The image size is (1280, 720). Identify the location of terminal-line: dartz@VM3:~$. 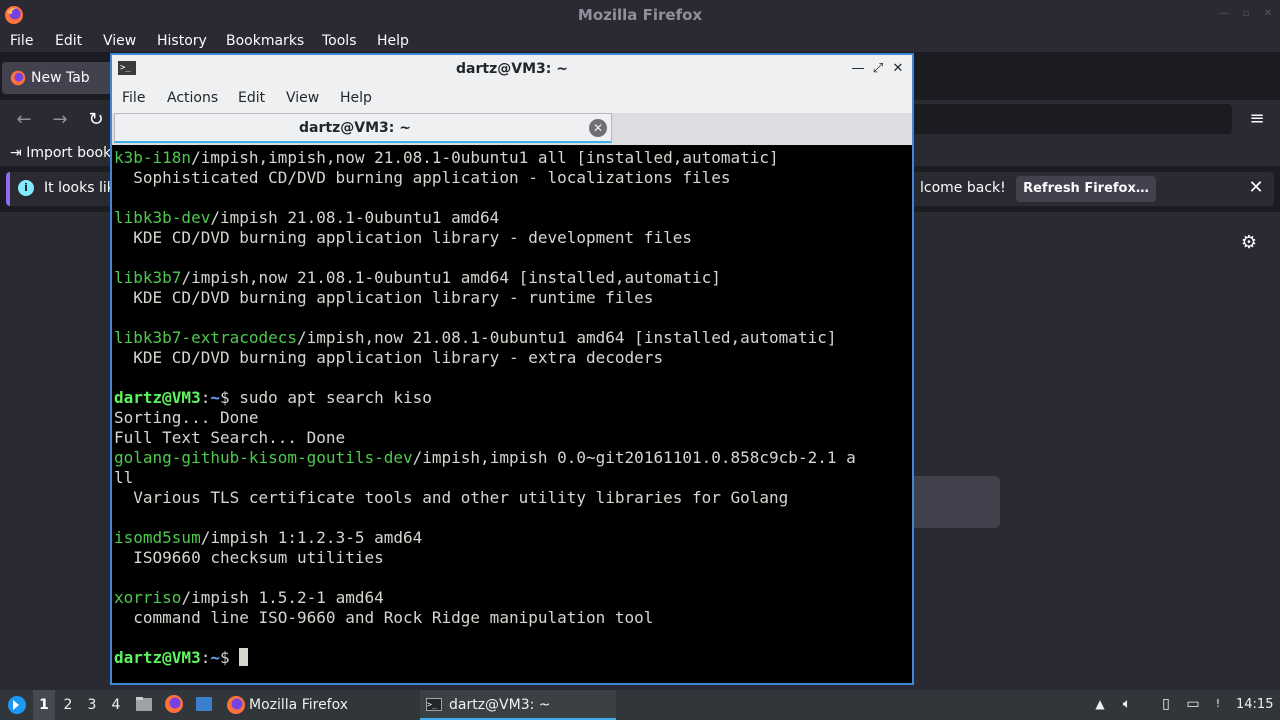
(181, 658).